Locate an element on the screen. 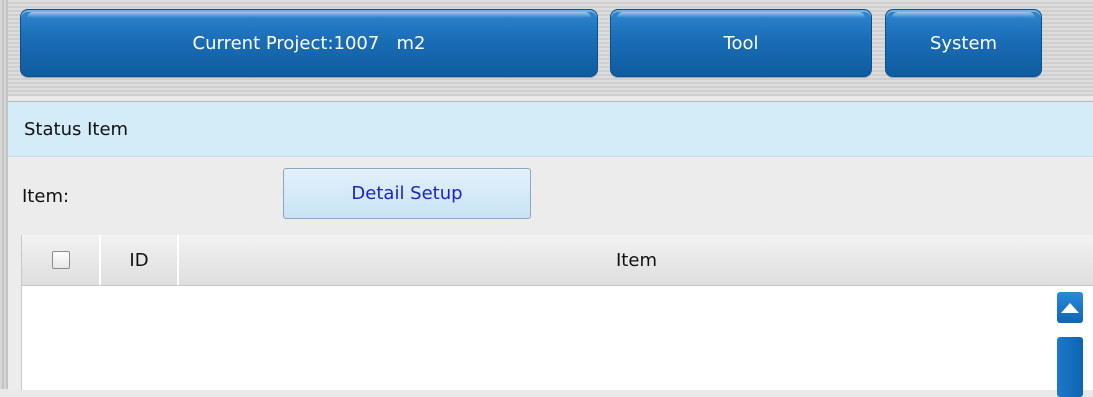 Image resolution: width=1093 pixels, height=397 pixels. scroll-up-button is located at coordinates (1070, 307).